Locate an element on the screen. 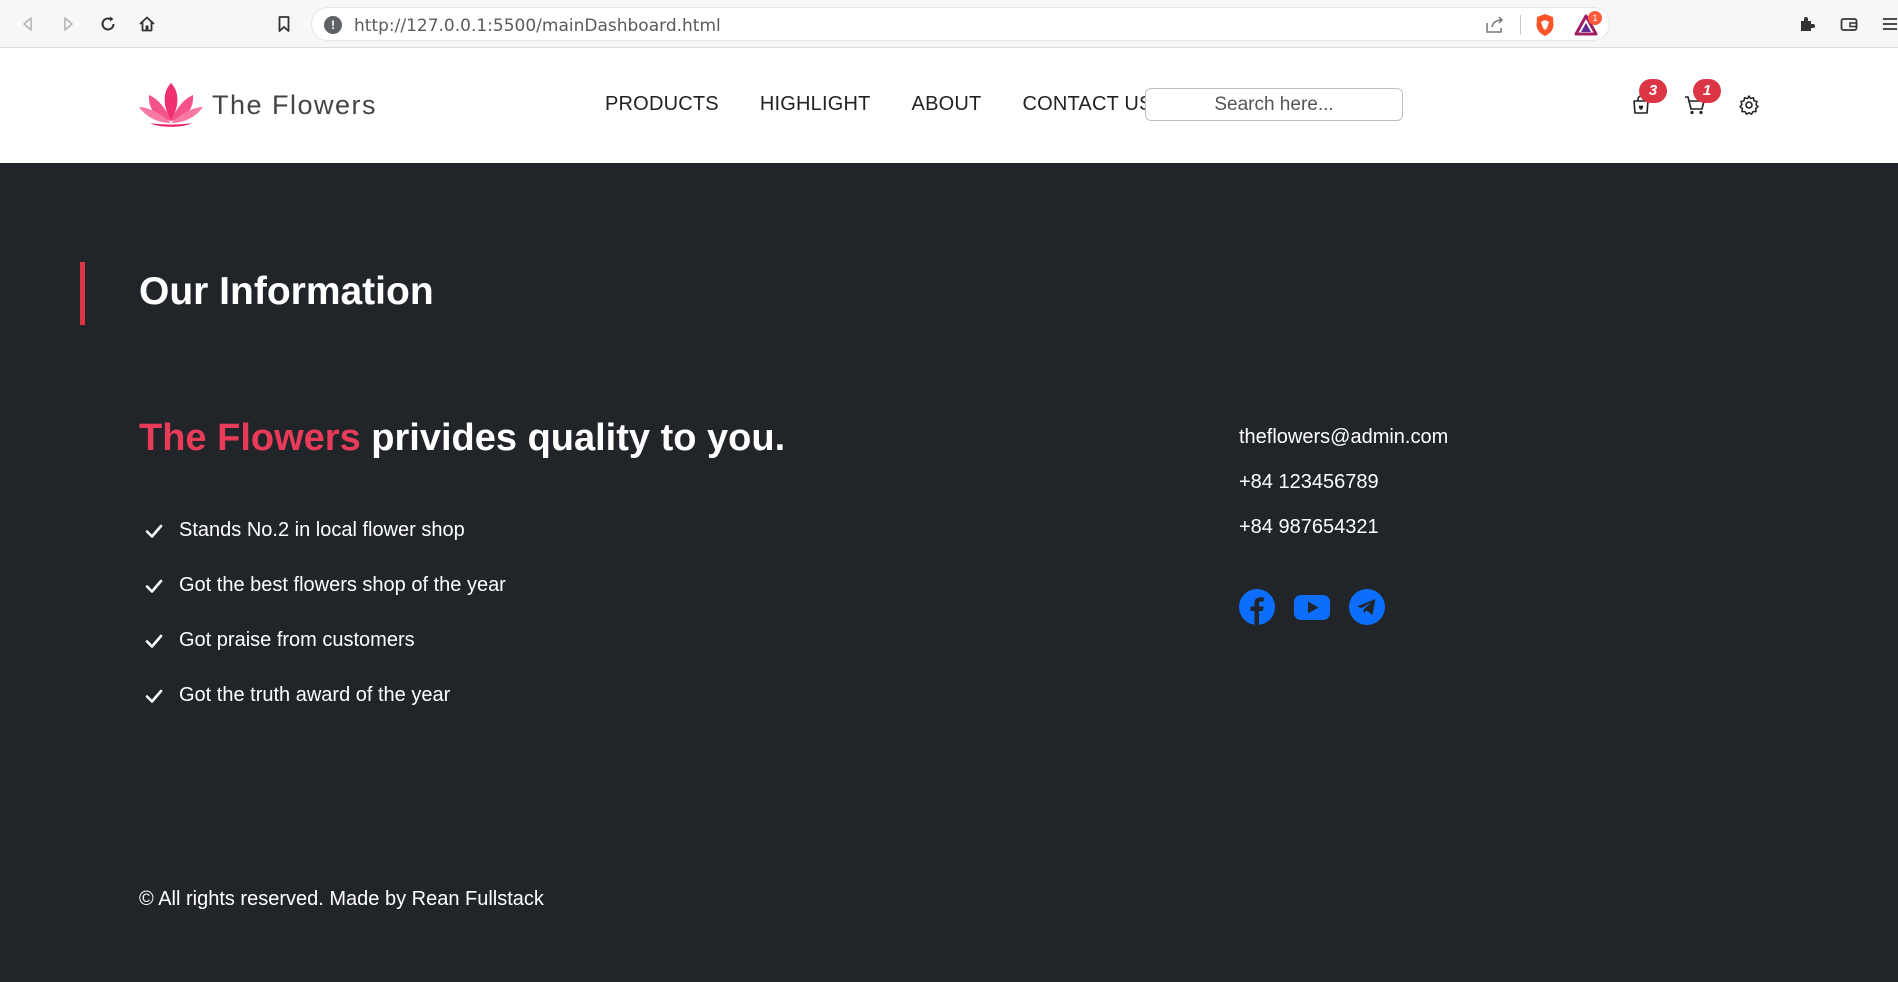 The width and height of the screenshot is (1898, 982). lotus-logo-icon is located at coordinates (171, 105).